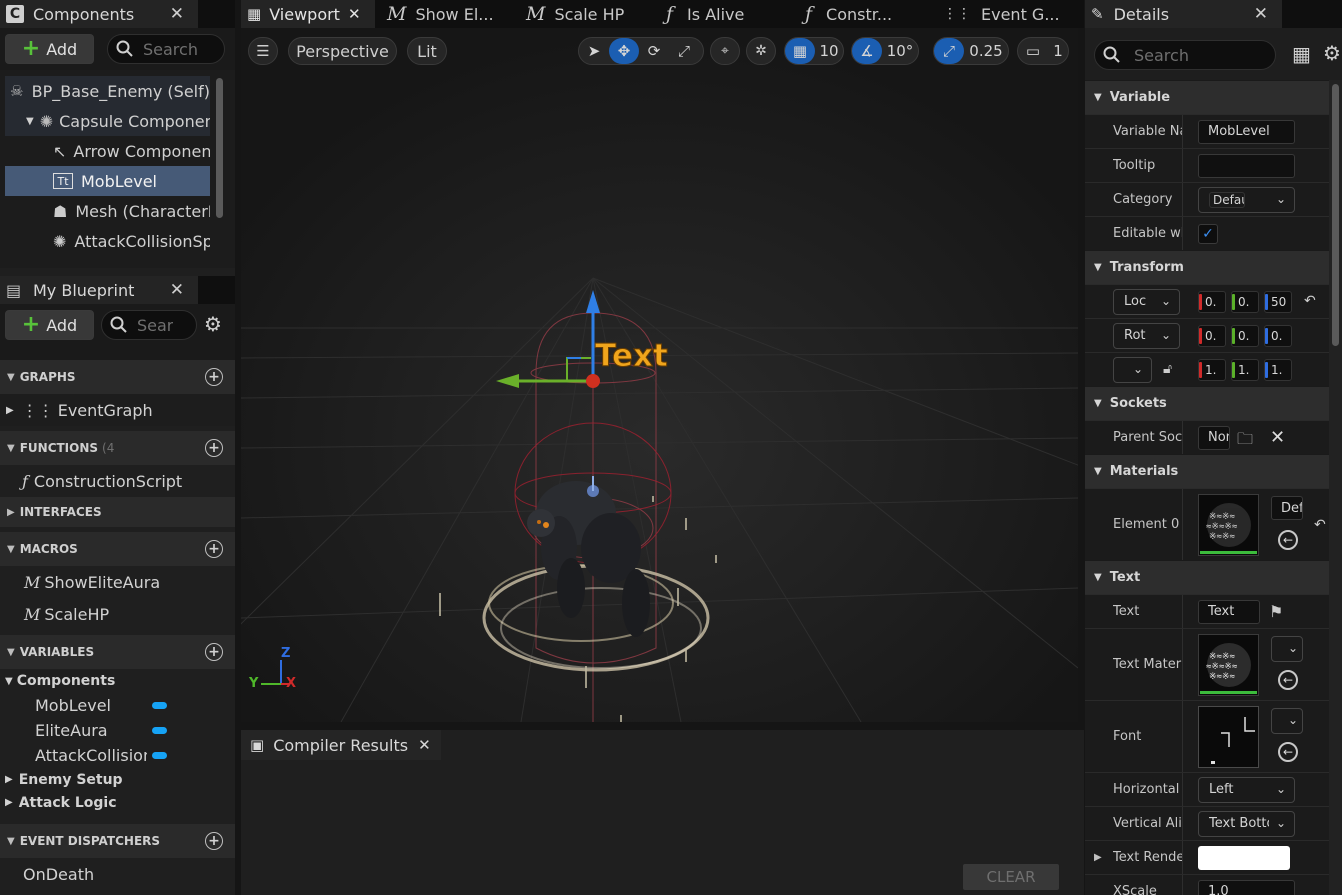 Image resolution: width=1342 pixels, height=895 pixels. I want to click on camera-speed-value: 1, so click(1058, 51).